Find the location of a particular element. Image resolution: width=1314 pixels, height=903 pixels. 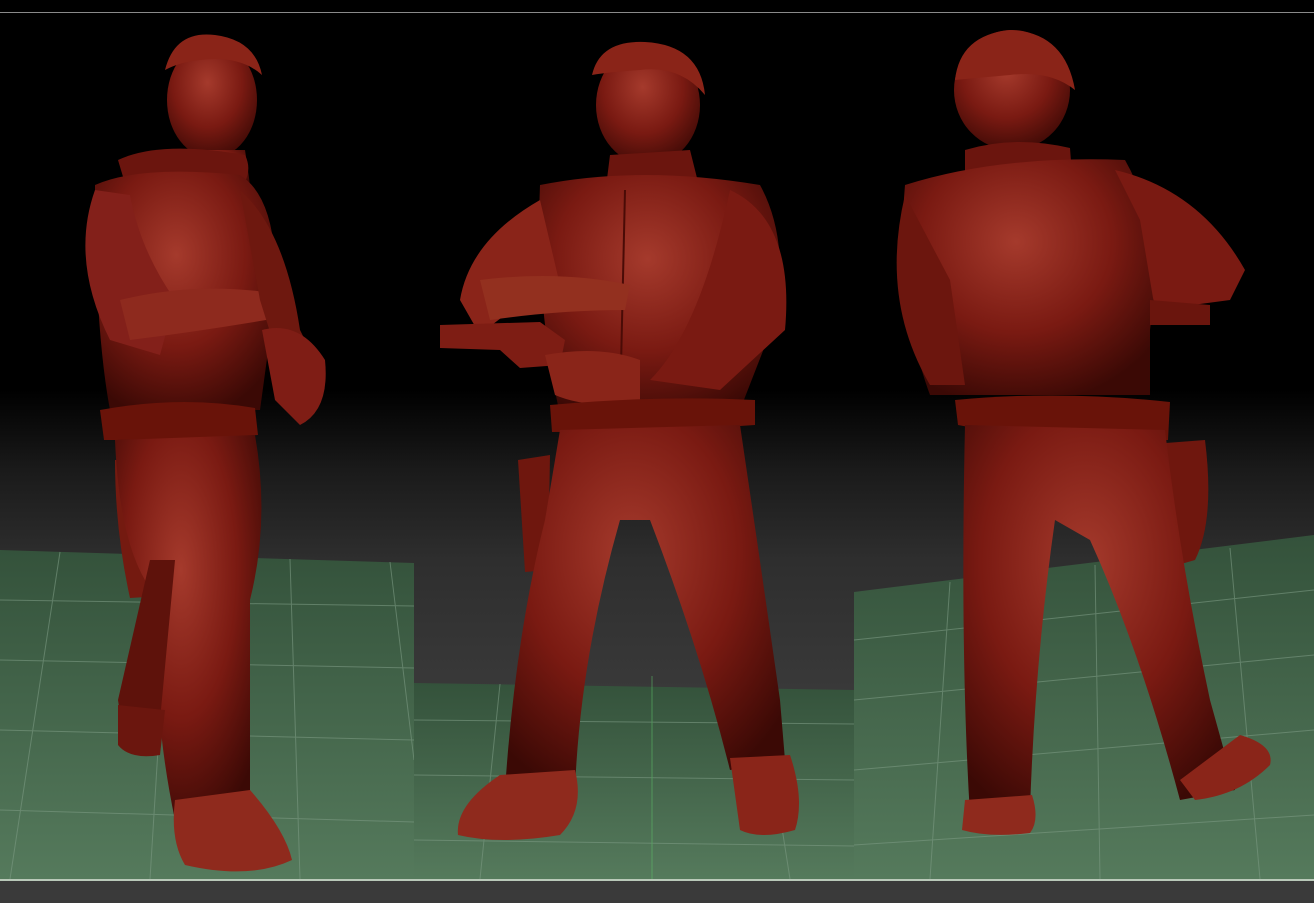

floor-grid-right is located at coordinates (1083, 707).